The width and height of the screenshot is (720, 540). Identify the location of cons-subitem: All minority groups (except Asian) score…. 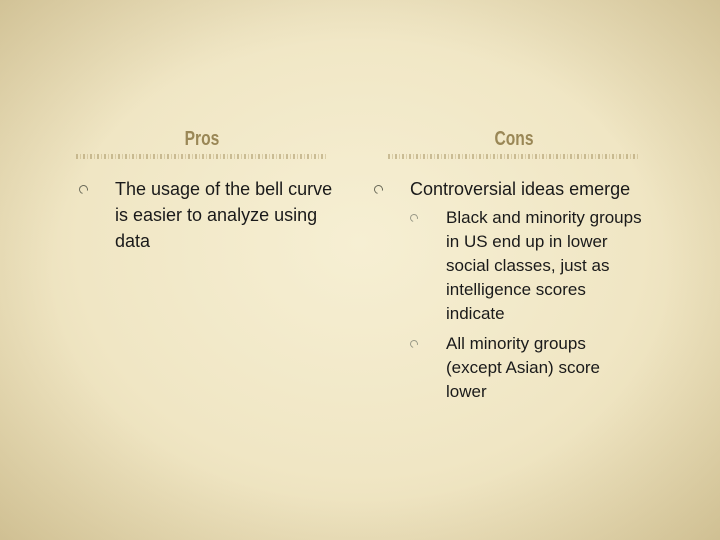
(526, 368).